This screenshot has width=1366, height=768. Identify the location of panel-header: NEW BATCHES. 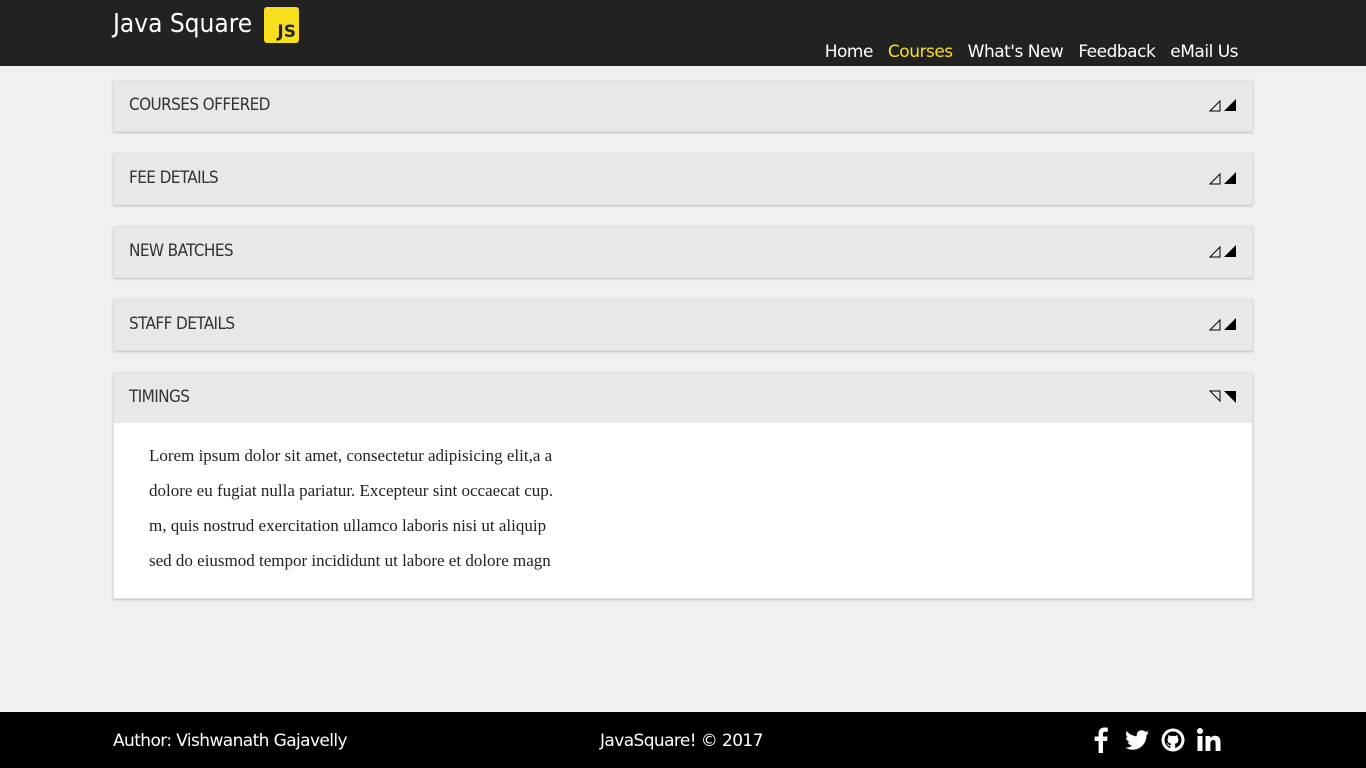
(683, 252).